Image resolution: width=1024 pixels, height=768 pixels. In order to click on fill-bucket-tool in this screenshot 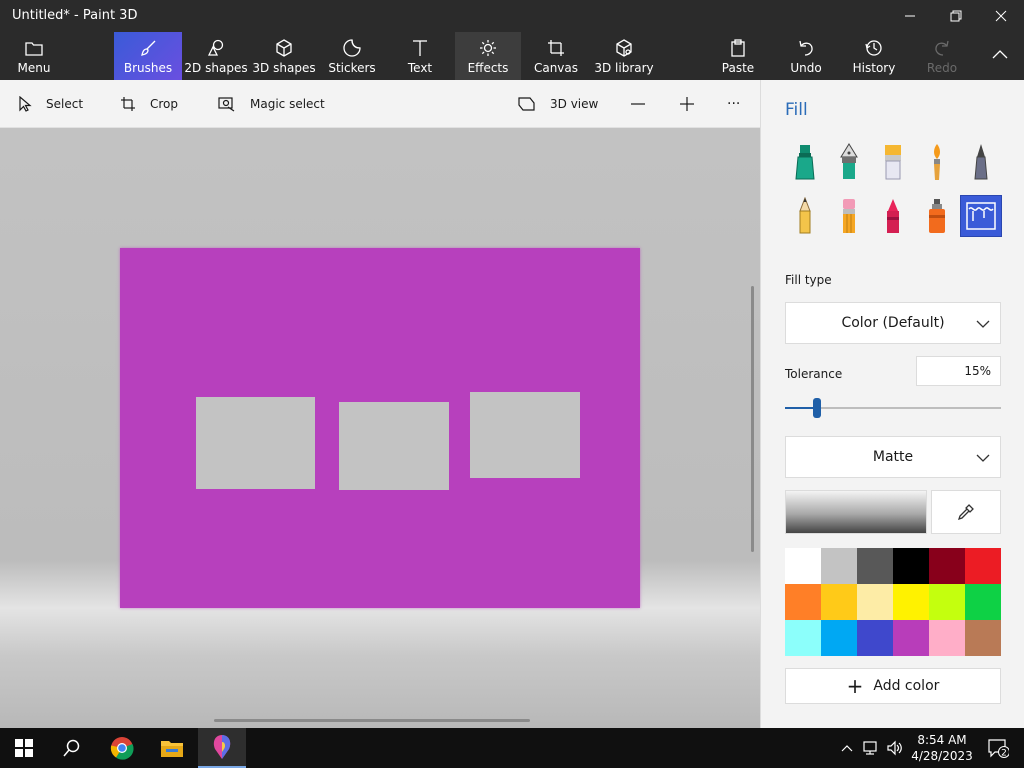, I will do `click(981, 216)`.